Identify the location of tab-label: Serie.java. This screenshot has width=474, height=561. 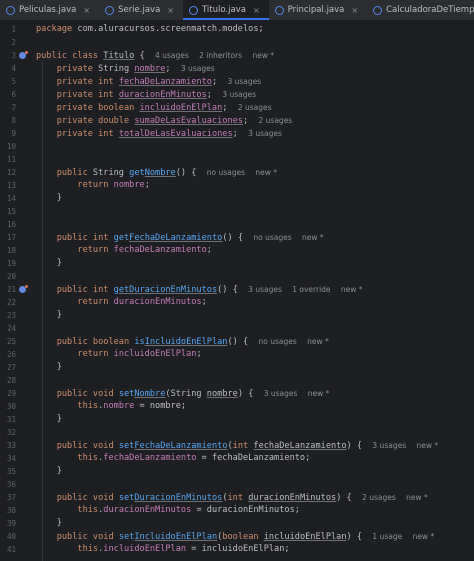
(139, 10).